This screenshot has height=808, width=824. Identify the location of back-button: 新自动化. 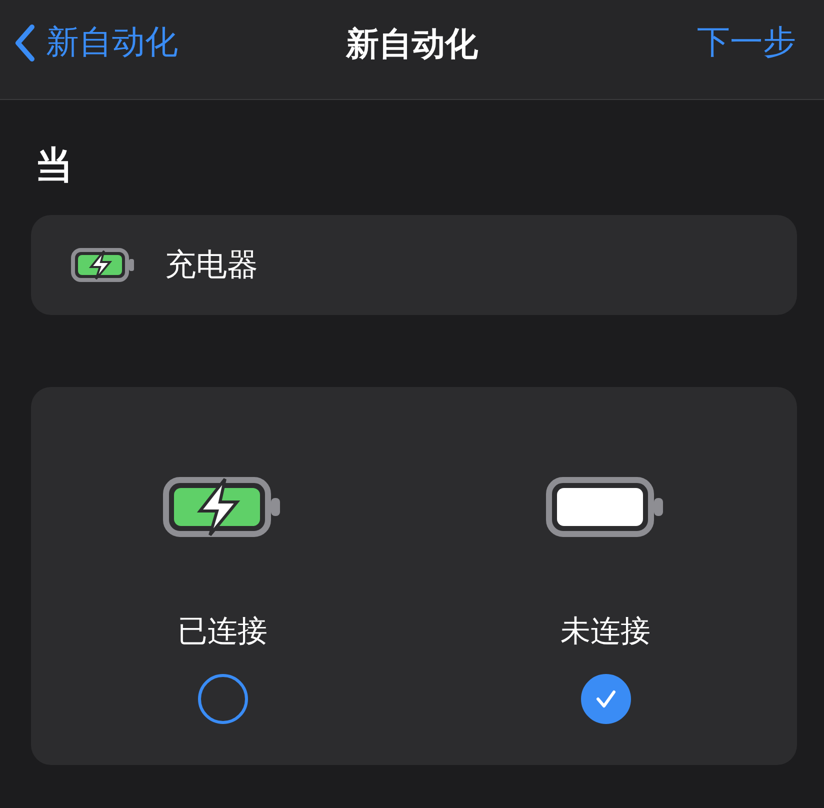
(96, 42).